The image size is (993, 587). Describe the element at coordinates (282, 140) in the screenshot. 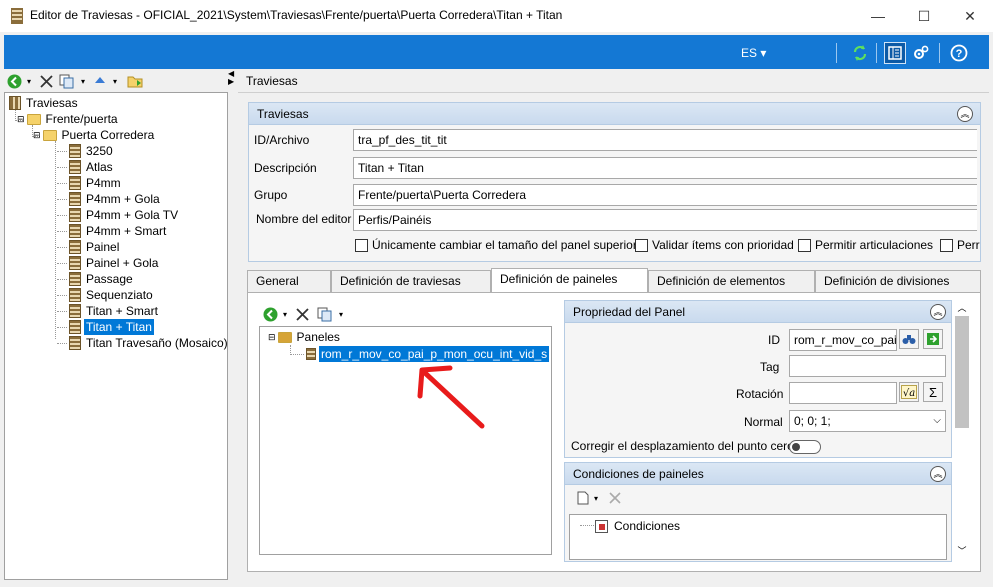

I see `id-archivo-label: ID/Archivo` at that location.